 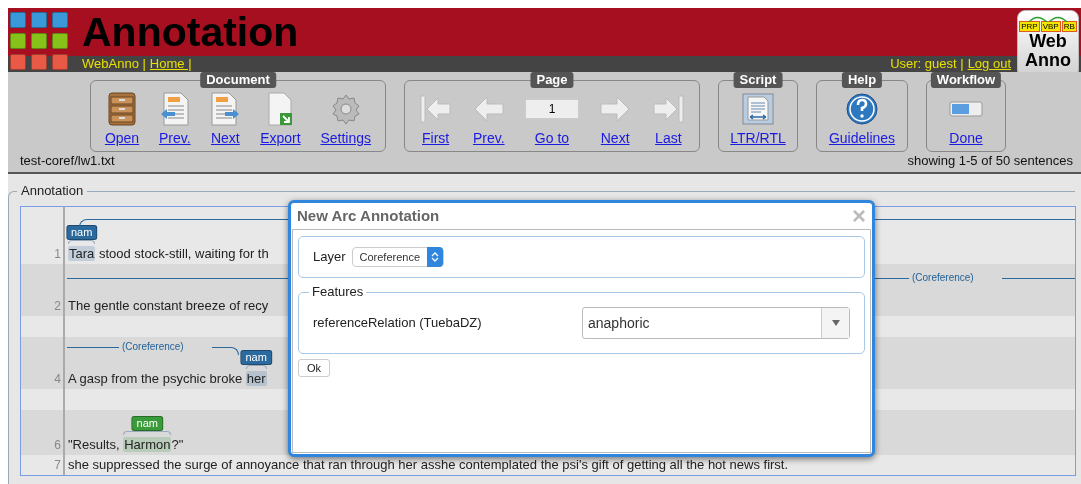 I want to click on logo-text: Anno, so click(x=1048, y=60).